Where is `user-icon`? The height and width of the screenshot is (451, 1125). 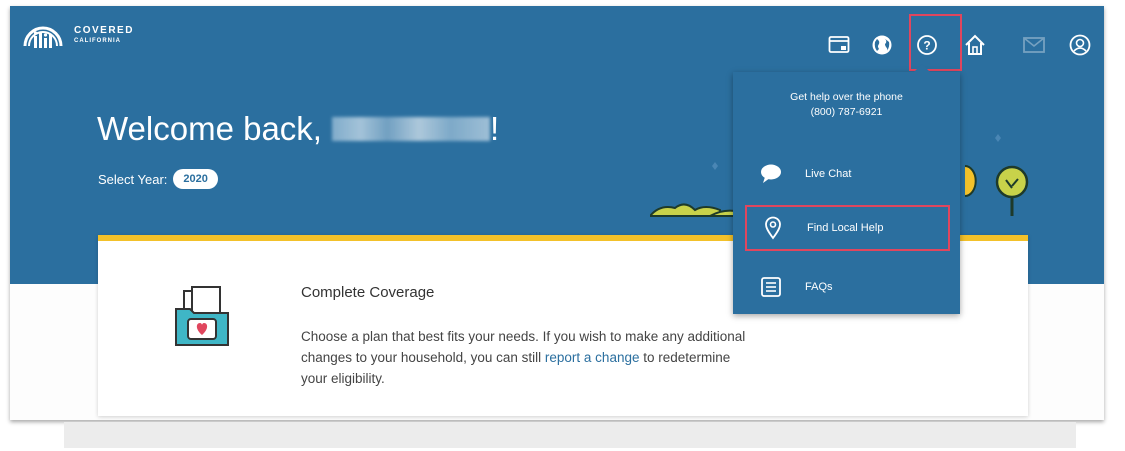 user-icon is located at coordinates (1080, 45).